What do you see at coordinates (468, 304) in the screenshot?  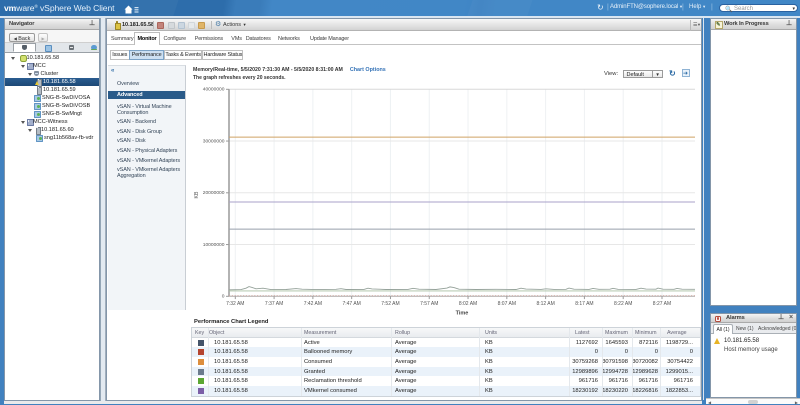 I see `svg-text: 8:02 AM` at bounding box center [468, 304].